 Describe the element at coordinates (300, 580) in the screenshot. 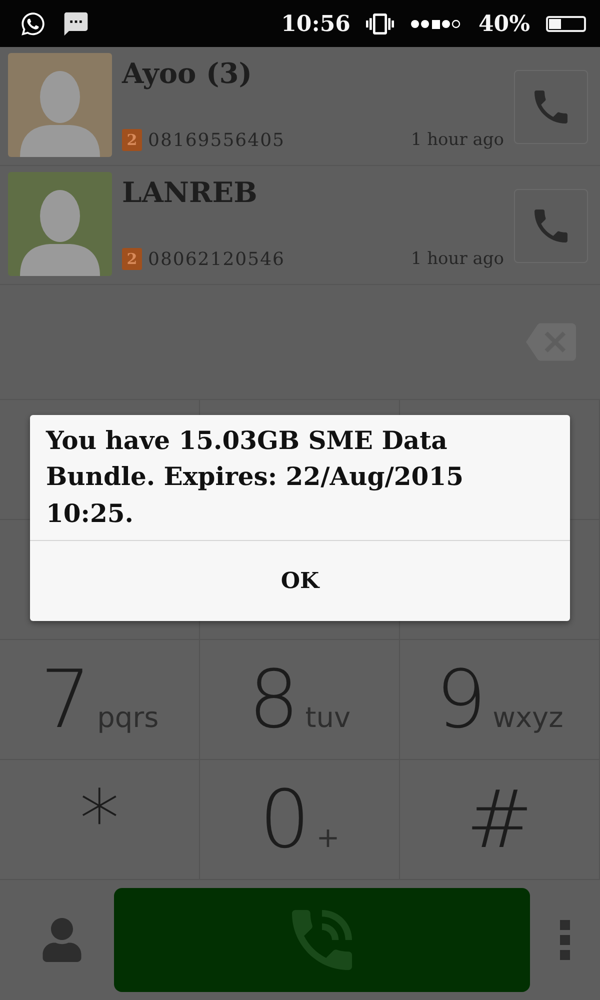

I see `ok-button: OK` at that location.